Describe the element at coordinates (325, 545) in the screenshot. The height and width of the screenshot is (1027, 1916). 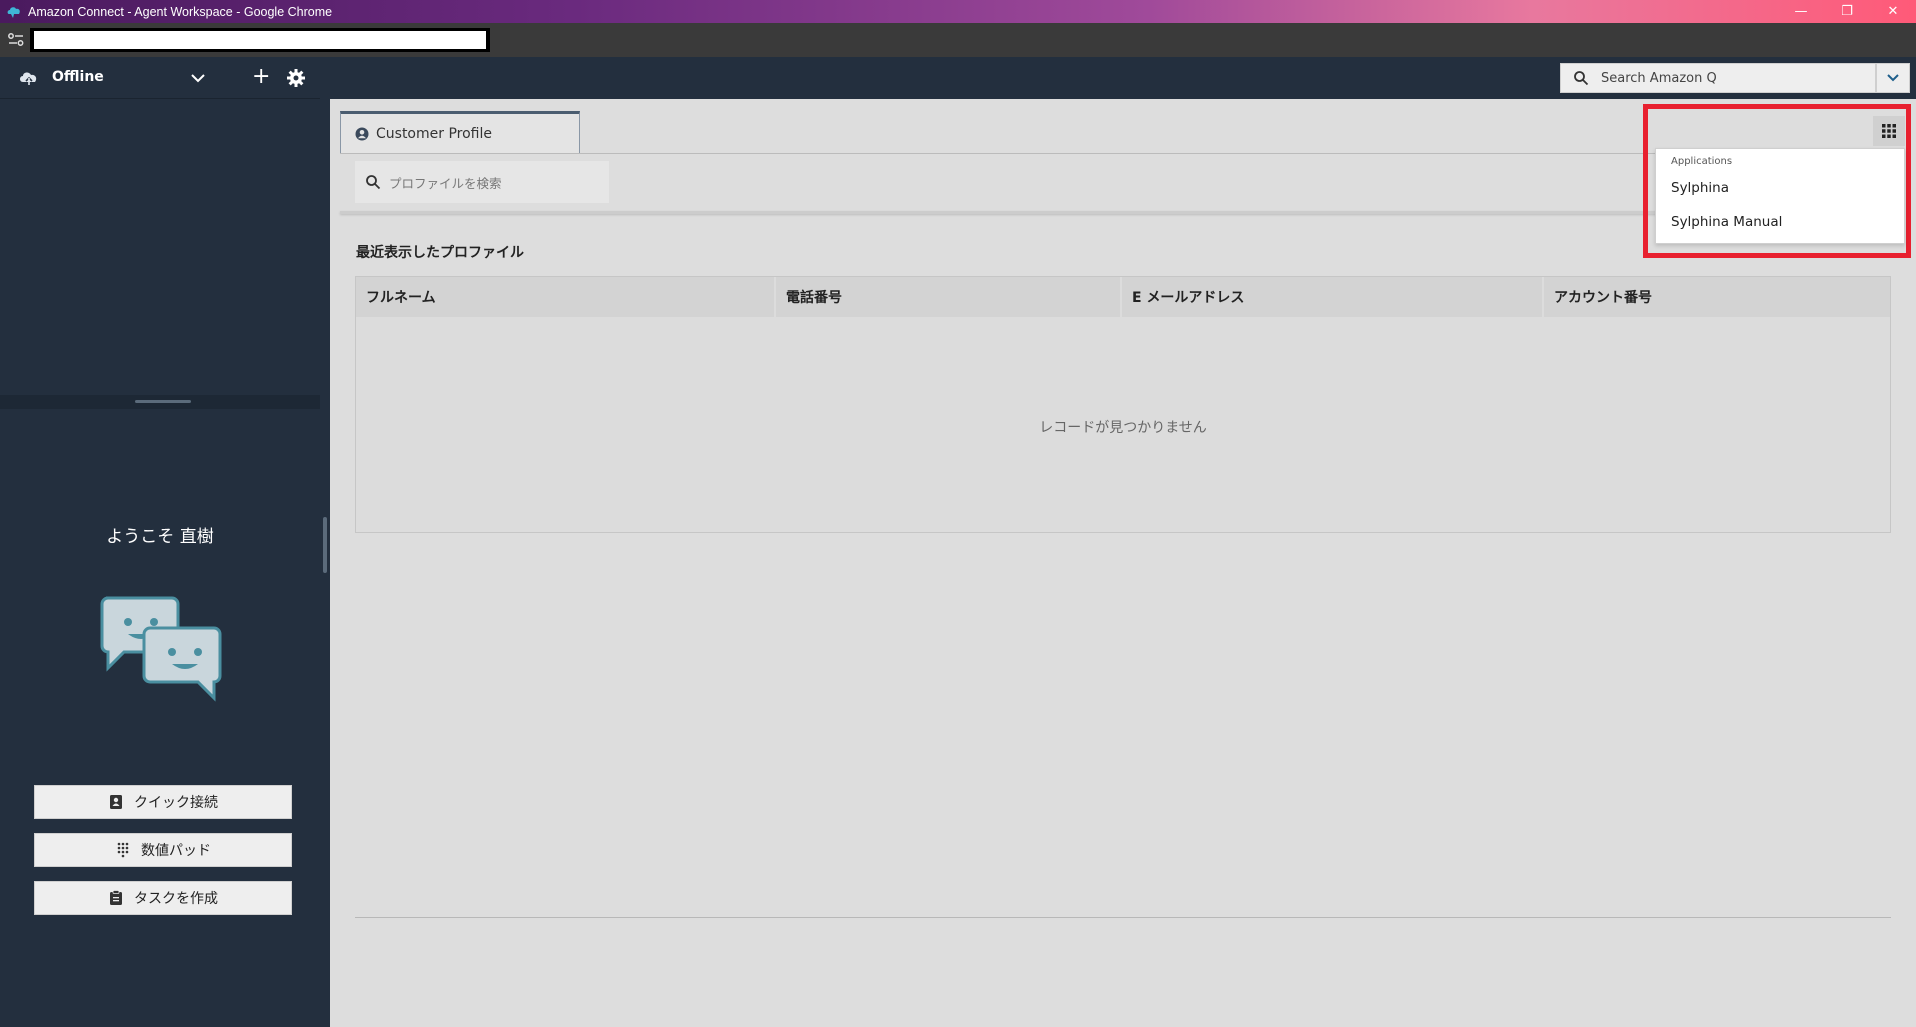
I see `vertical-splitter-grip` at that location.